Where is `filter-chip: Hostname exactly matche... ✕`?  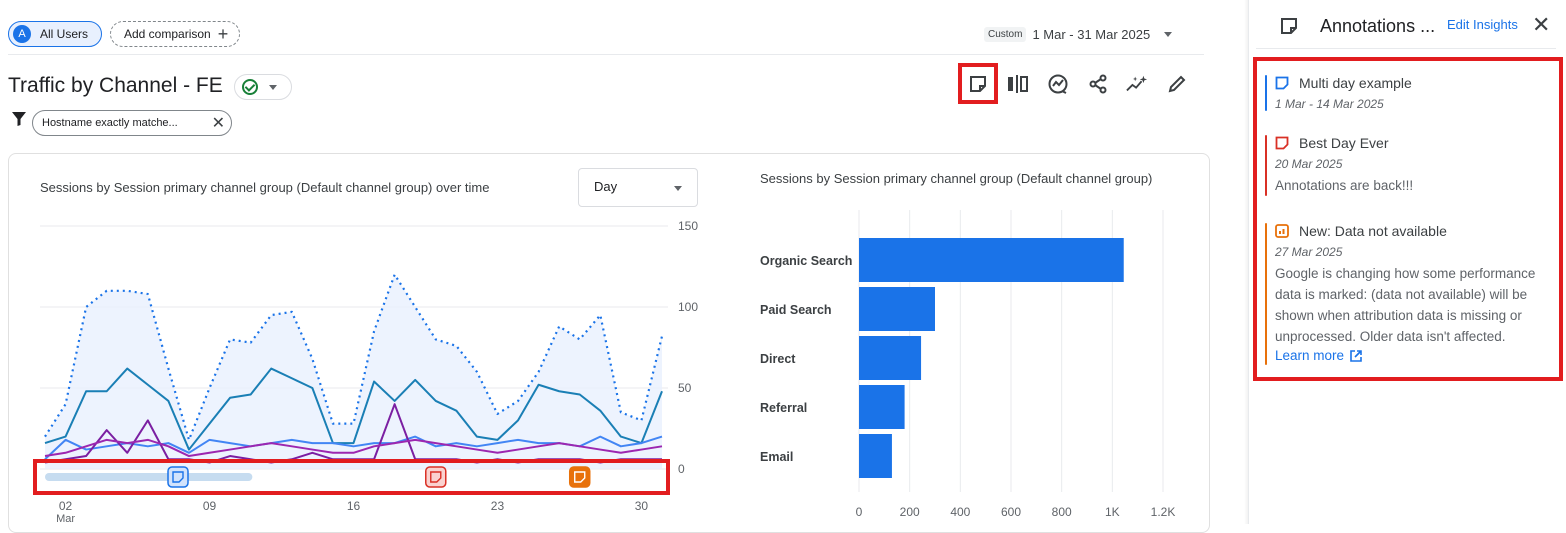
filter-chip: Hostname exactly matche... ✕ is located at coordinates (132, 123).